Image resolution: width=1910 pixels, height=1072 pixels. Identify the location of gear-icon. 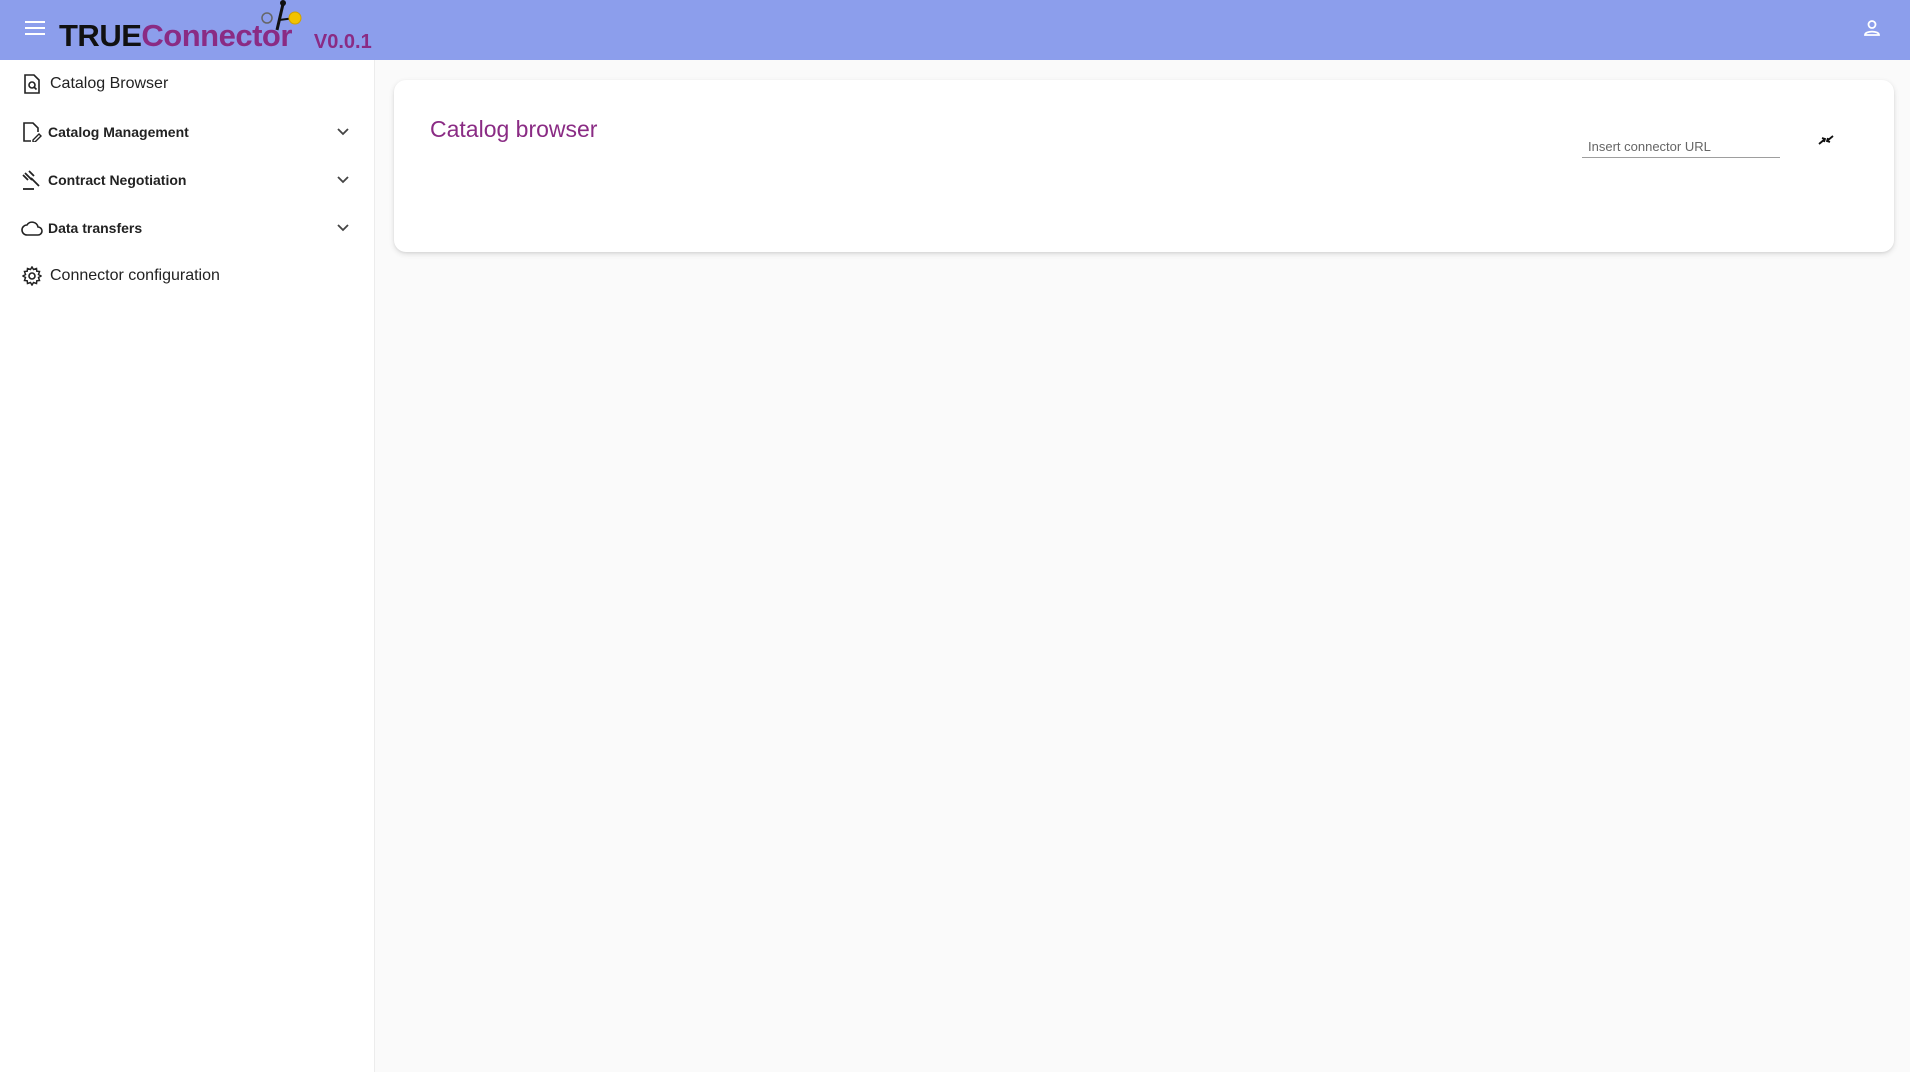
(32, 276).